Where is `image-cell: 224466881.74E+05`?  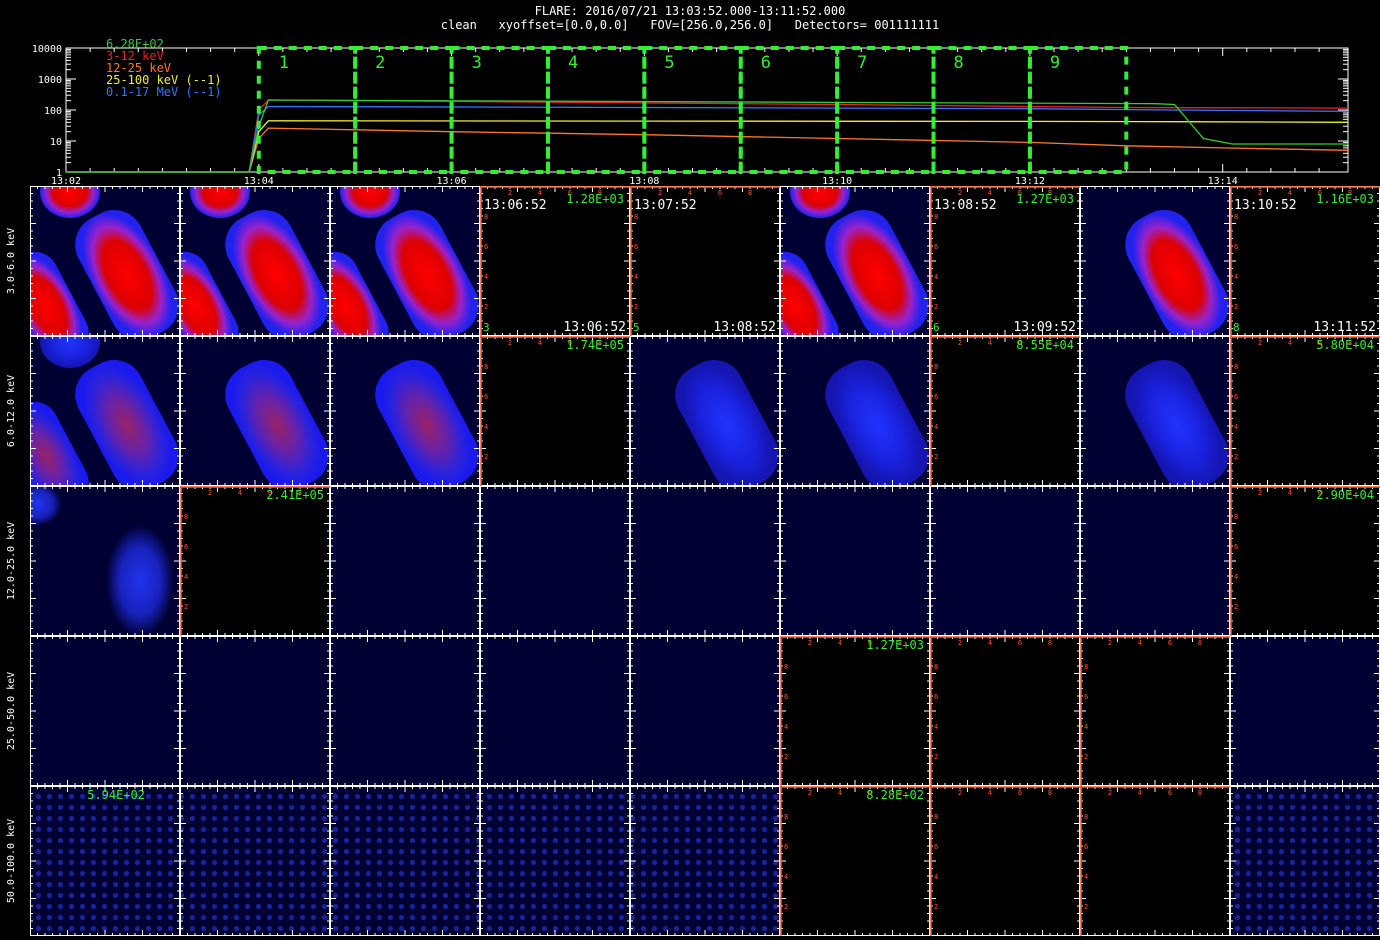
image-cell: 224466881.74E+05 is located at coordinates (555, 411).